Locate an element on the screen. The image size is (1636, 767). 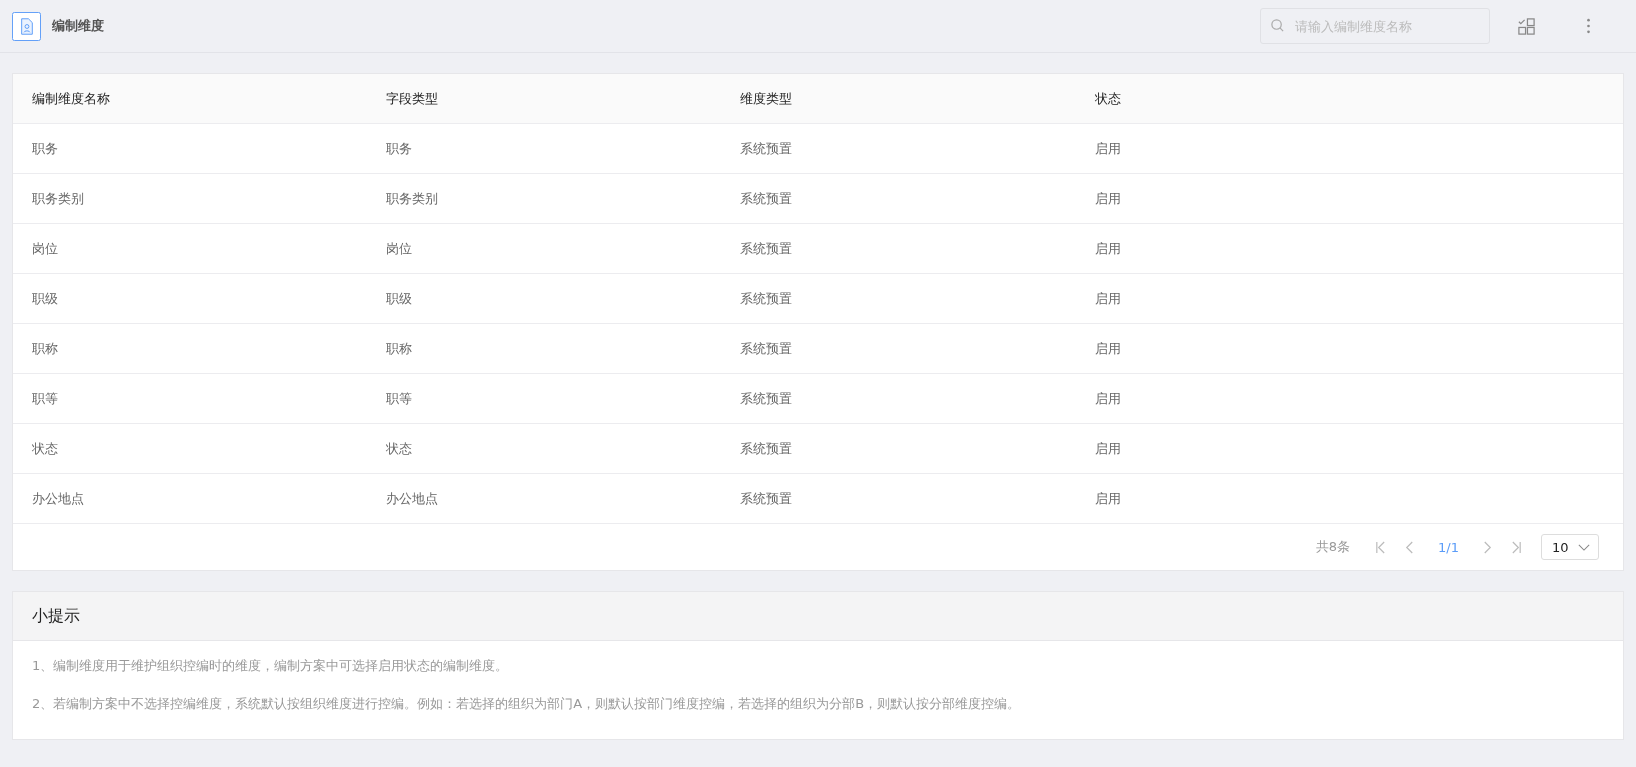
tips-title: 小提示 is located at coordinates (818, 616).